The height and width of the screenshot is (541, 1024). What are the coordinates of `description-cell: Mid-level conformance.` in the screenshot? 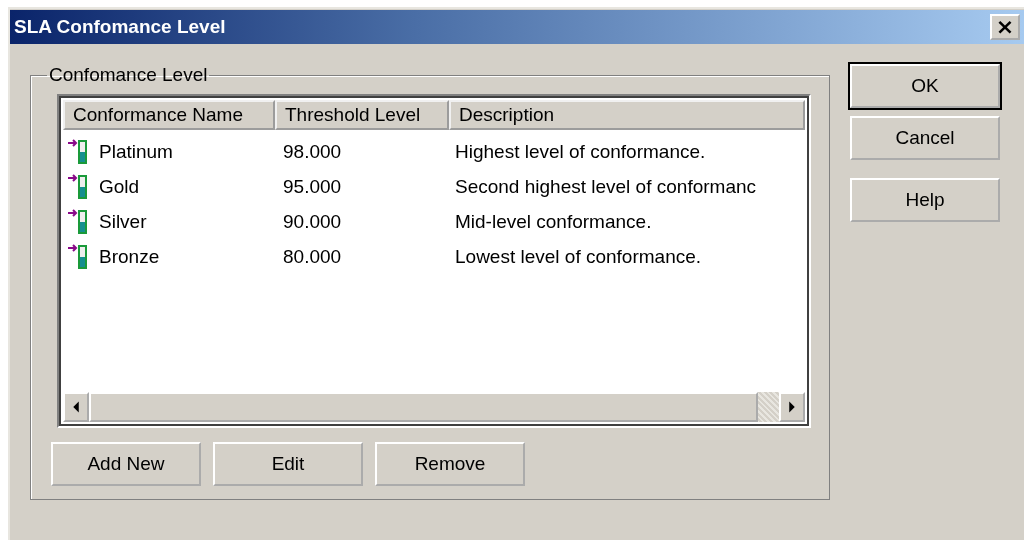 It's located at (553, 221).